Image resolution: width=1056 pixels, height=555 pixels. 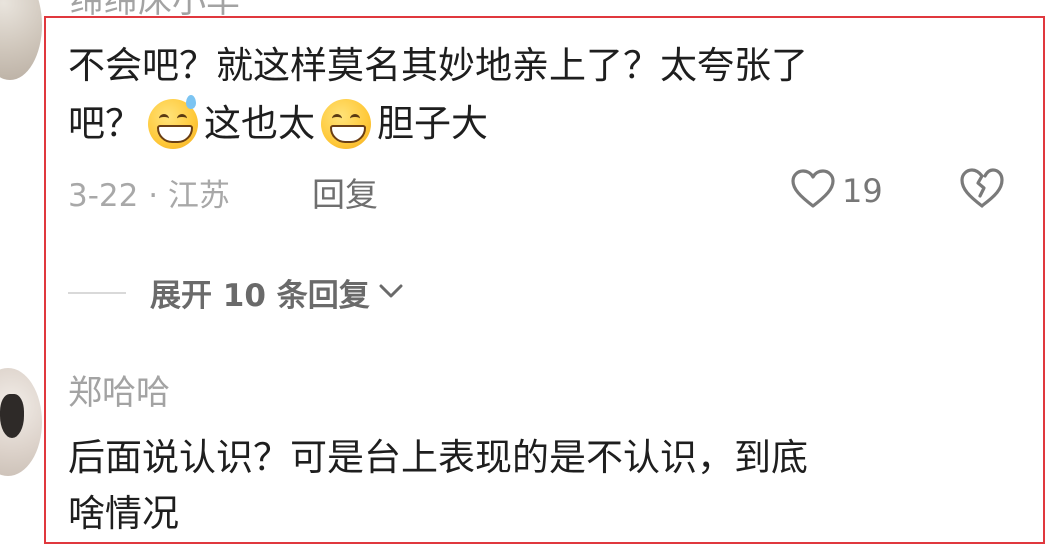 What do you see at coordinates (149, 196) in the screenshot?
I see `comment-date-location: 3-22 · 江苏` at bounding box center [149, 196].